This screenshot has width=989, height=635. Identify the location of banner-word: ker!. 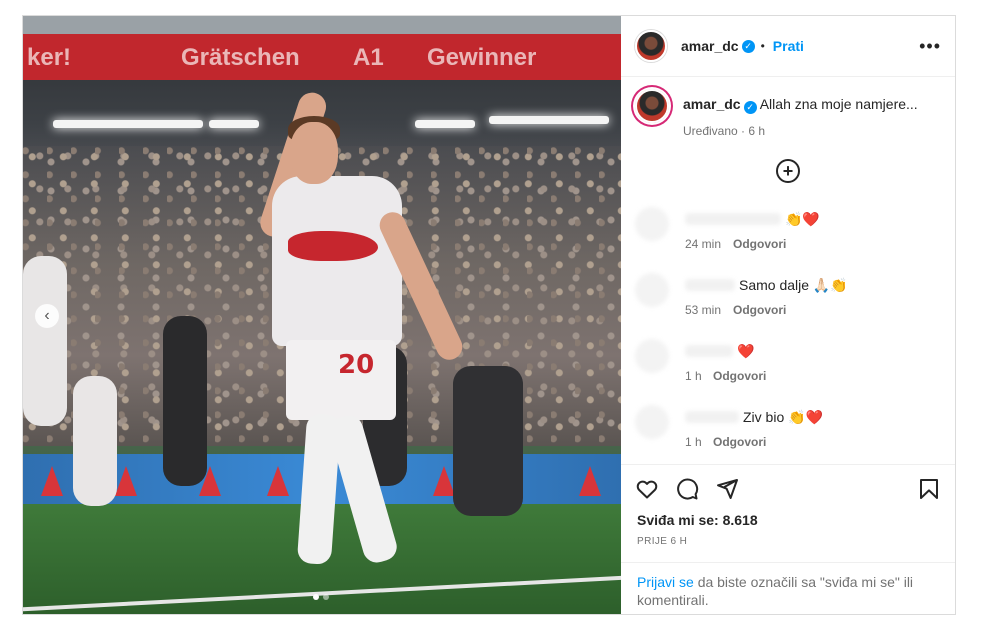
(49, 57).